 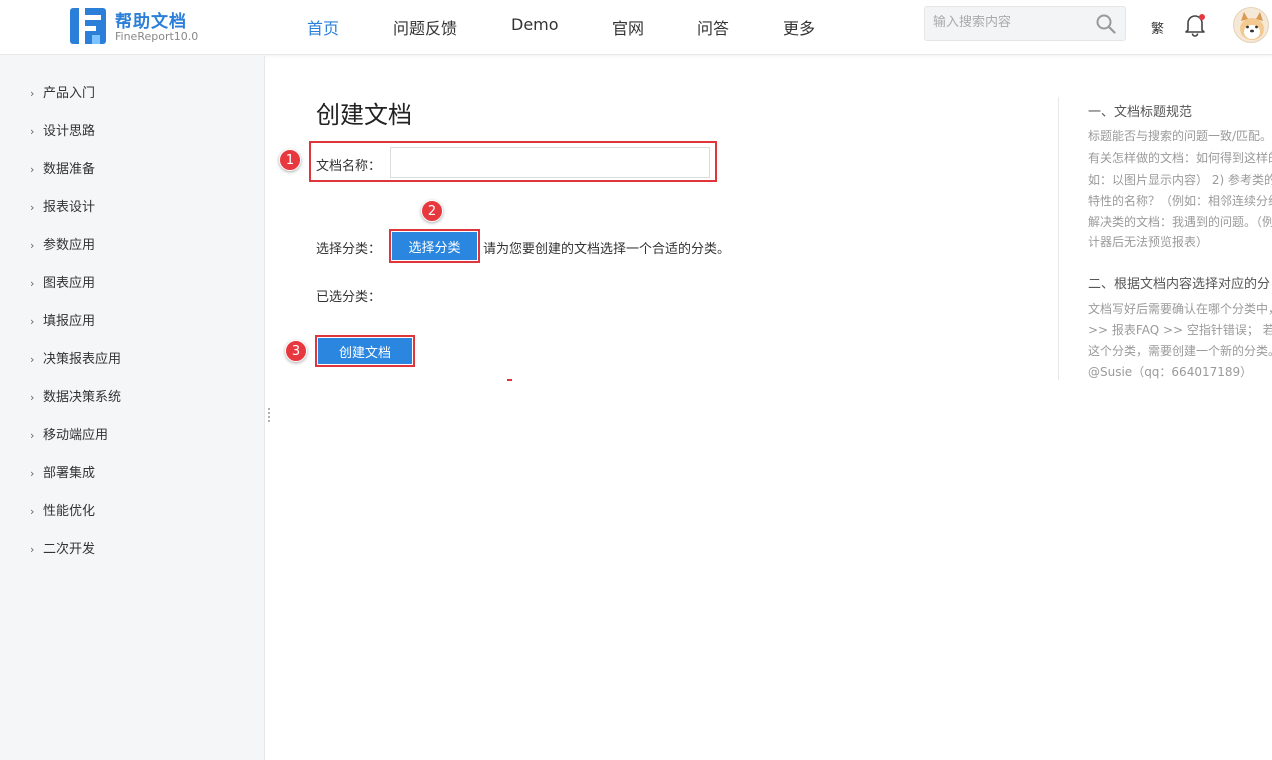 I want to click on logo-title: 帮助文档, so click(x=151, y=19).